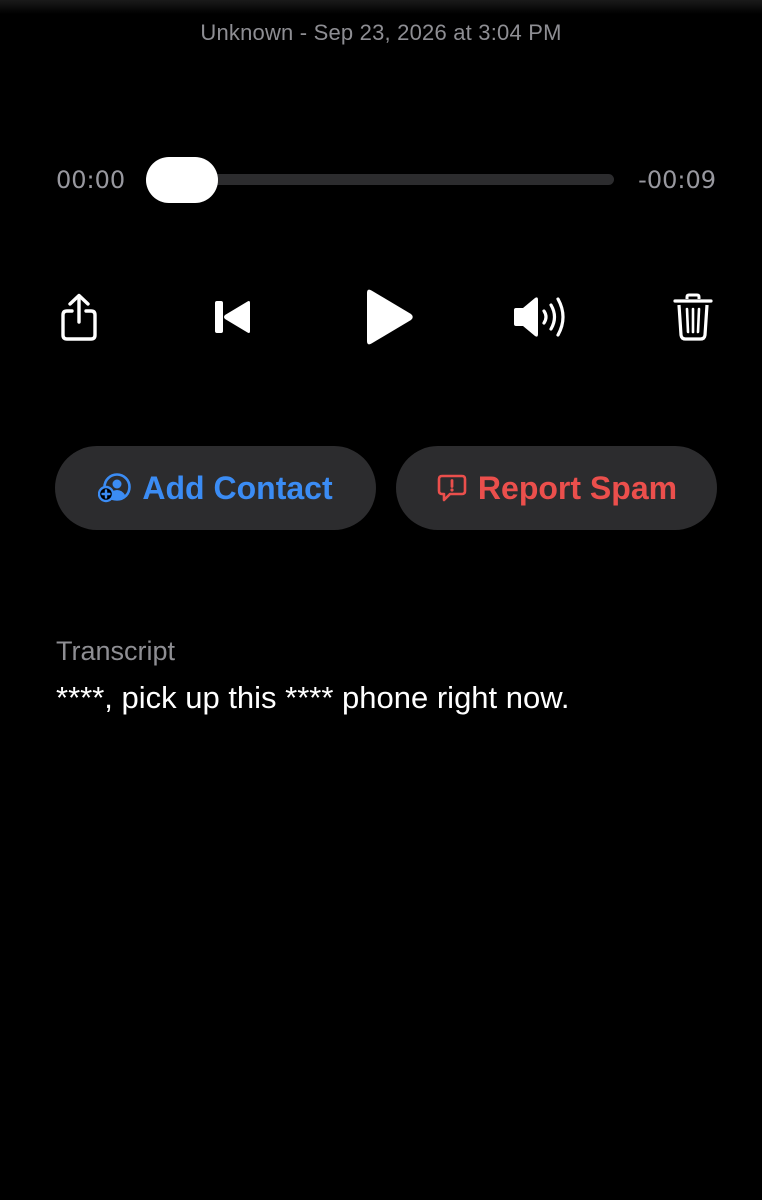 The height and width of the screenshot is (1200, 762). What do you see at coordinates (577, 487) in the screenshot?
I see `report-spam-label: Report Spam` at bounding box center [577, 487].